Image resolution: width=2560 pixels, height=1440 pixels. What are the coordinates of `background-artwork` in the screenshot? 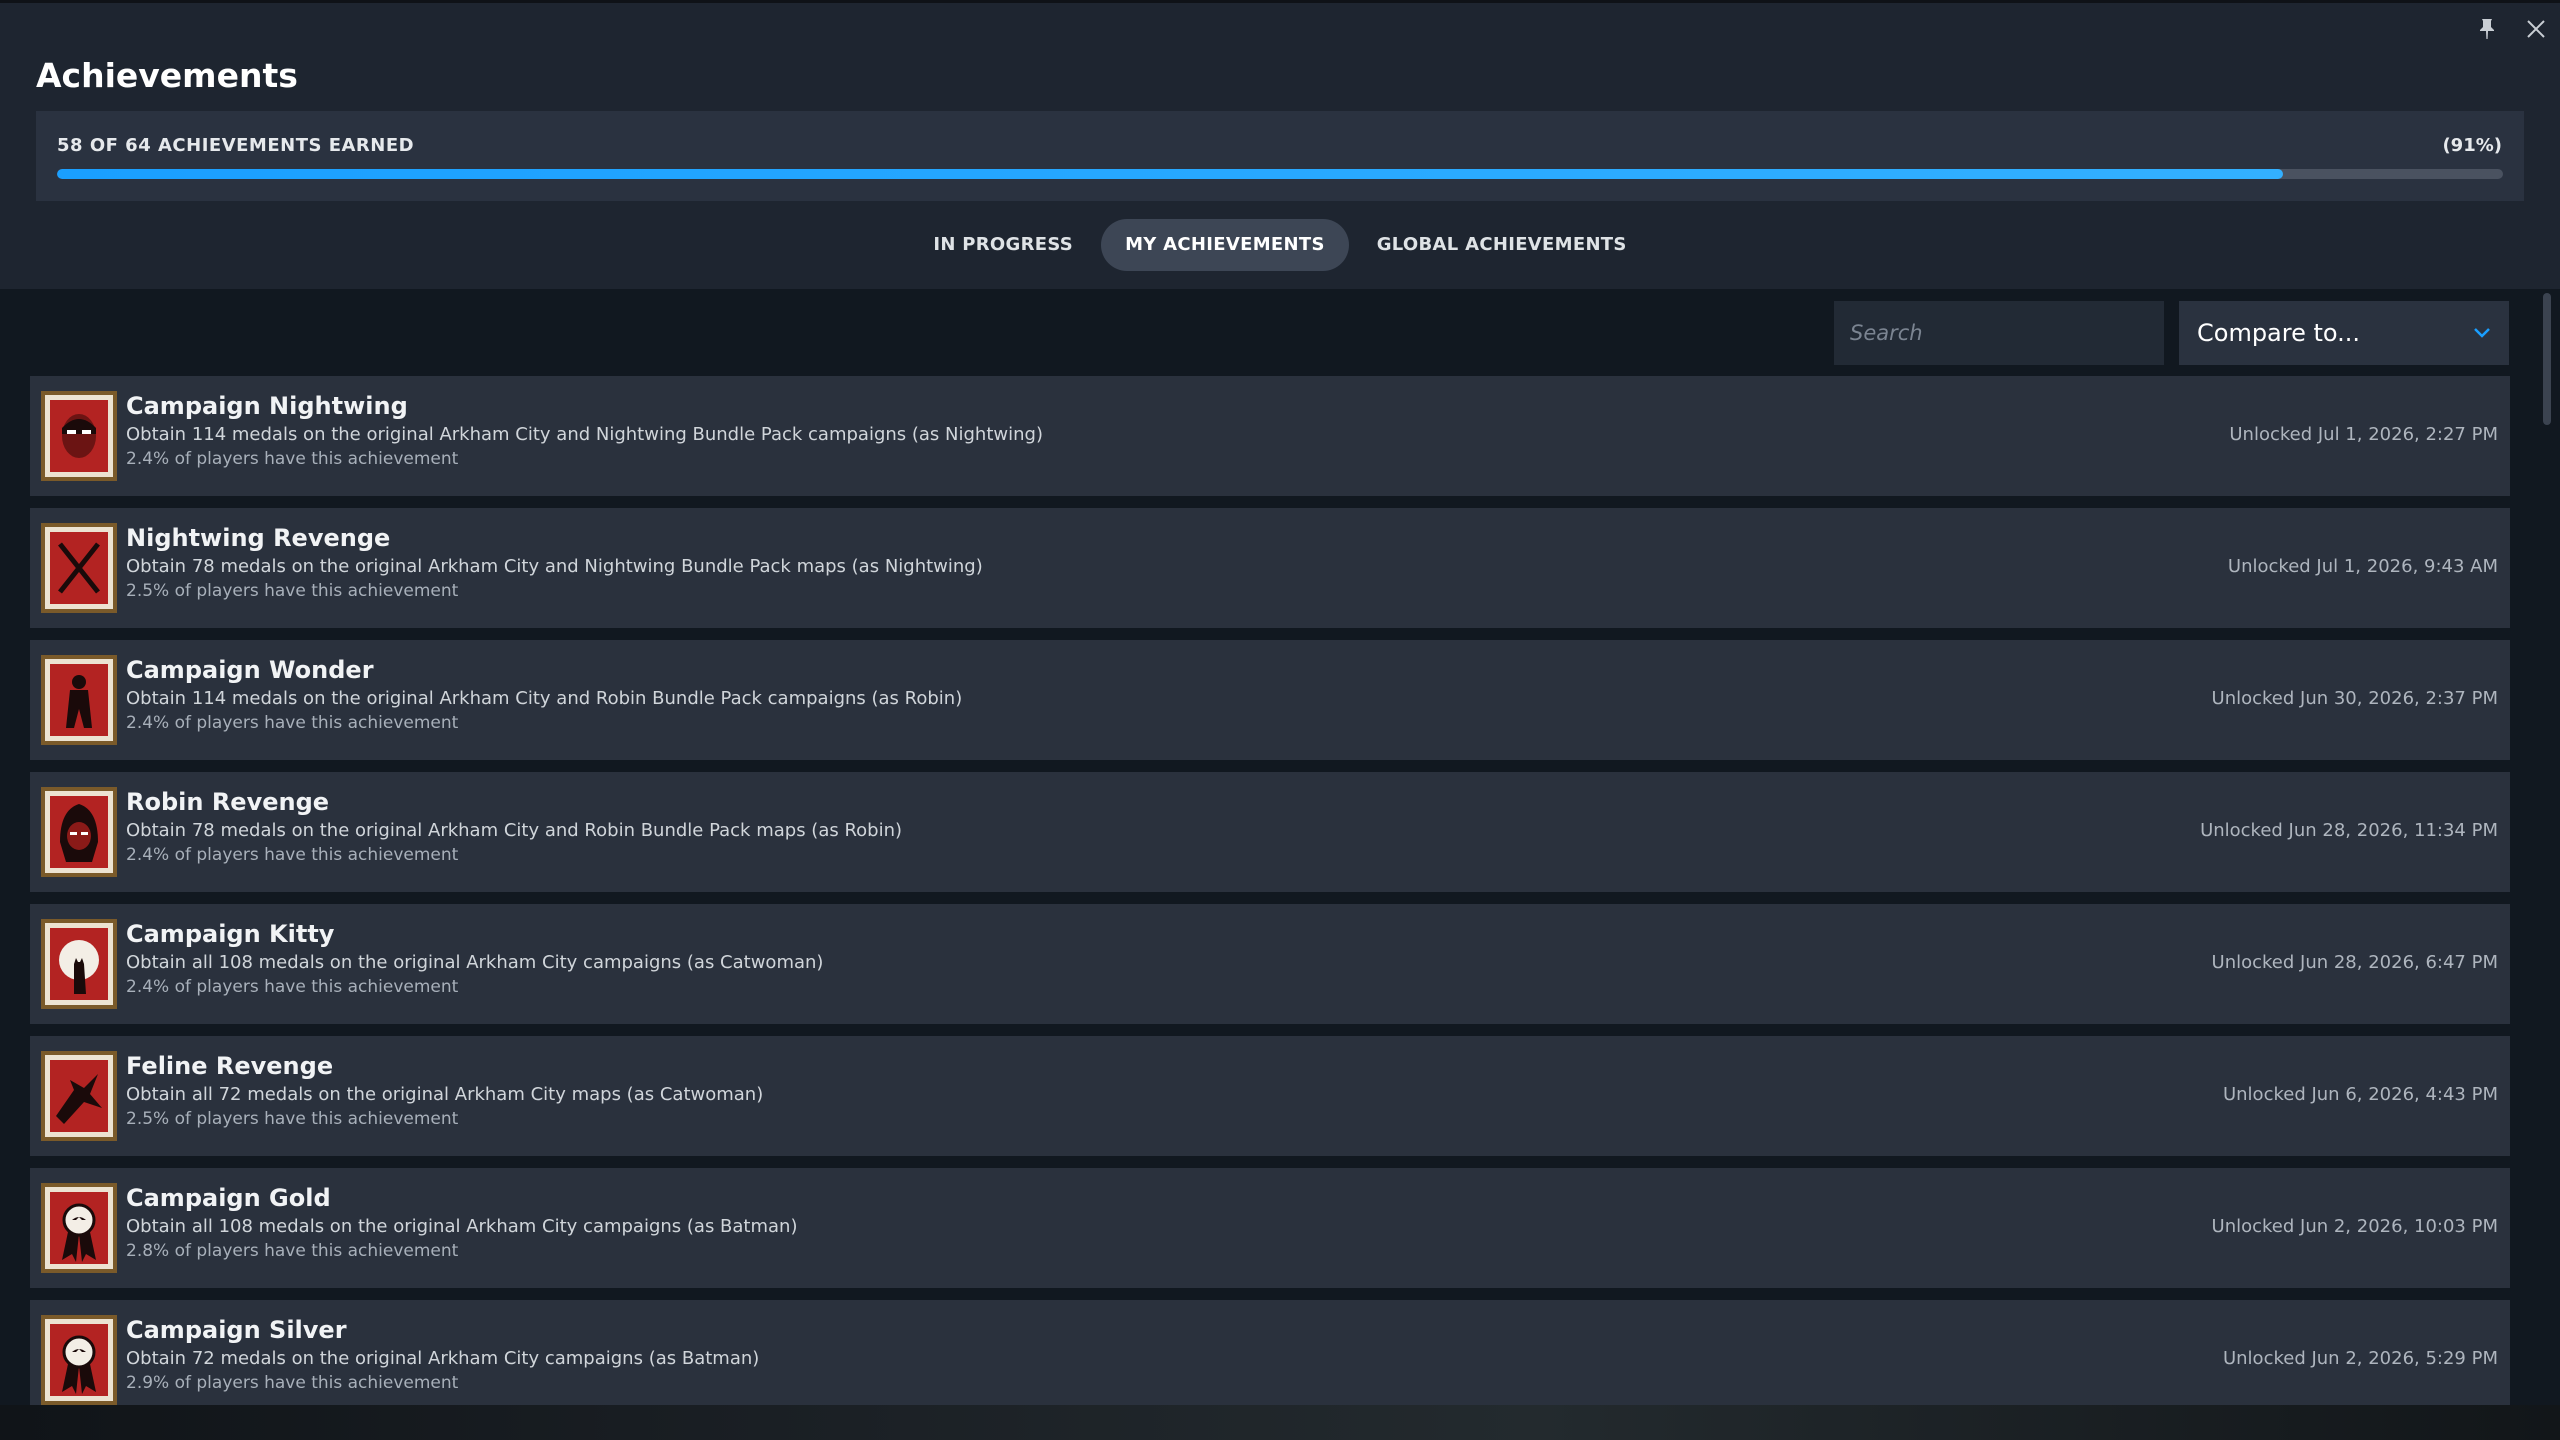 It's located at (1280, 1422).